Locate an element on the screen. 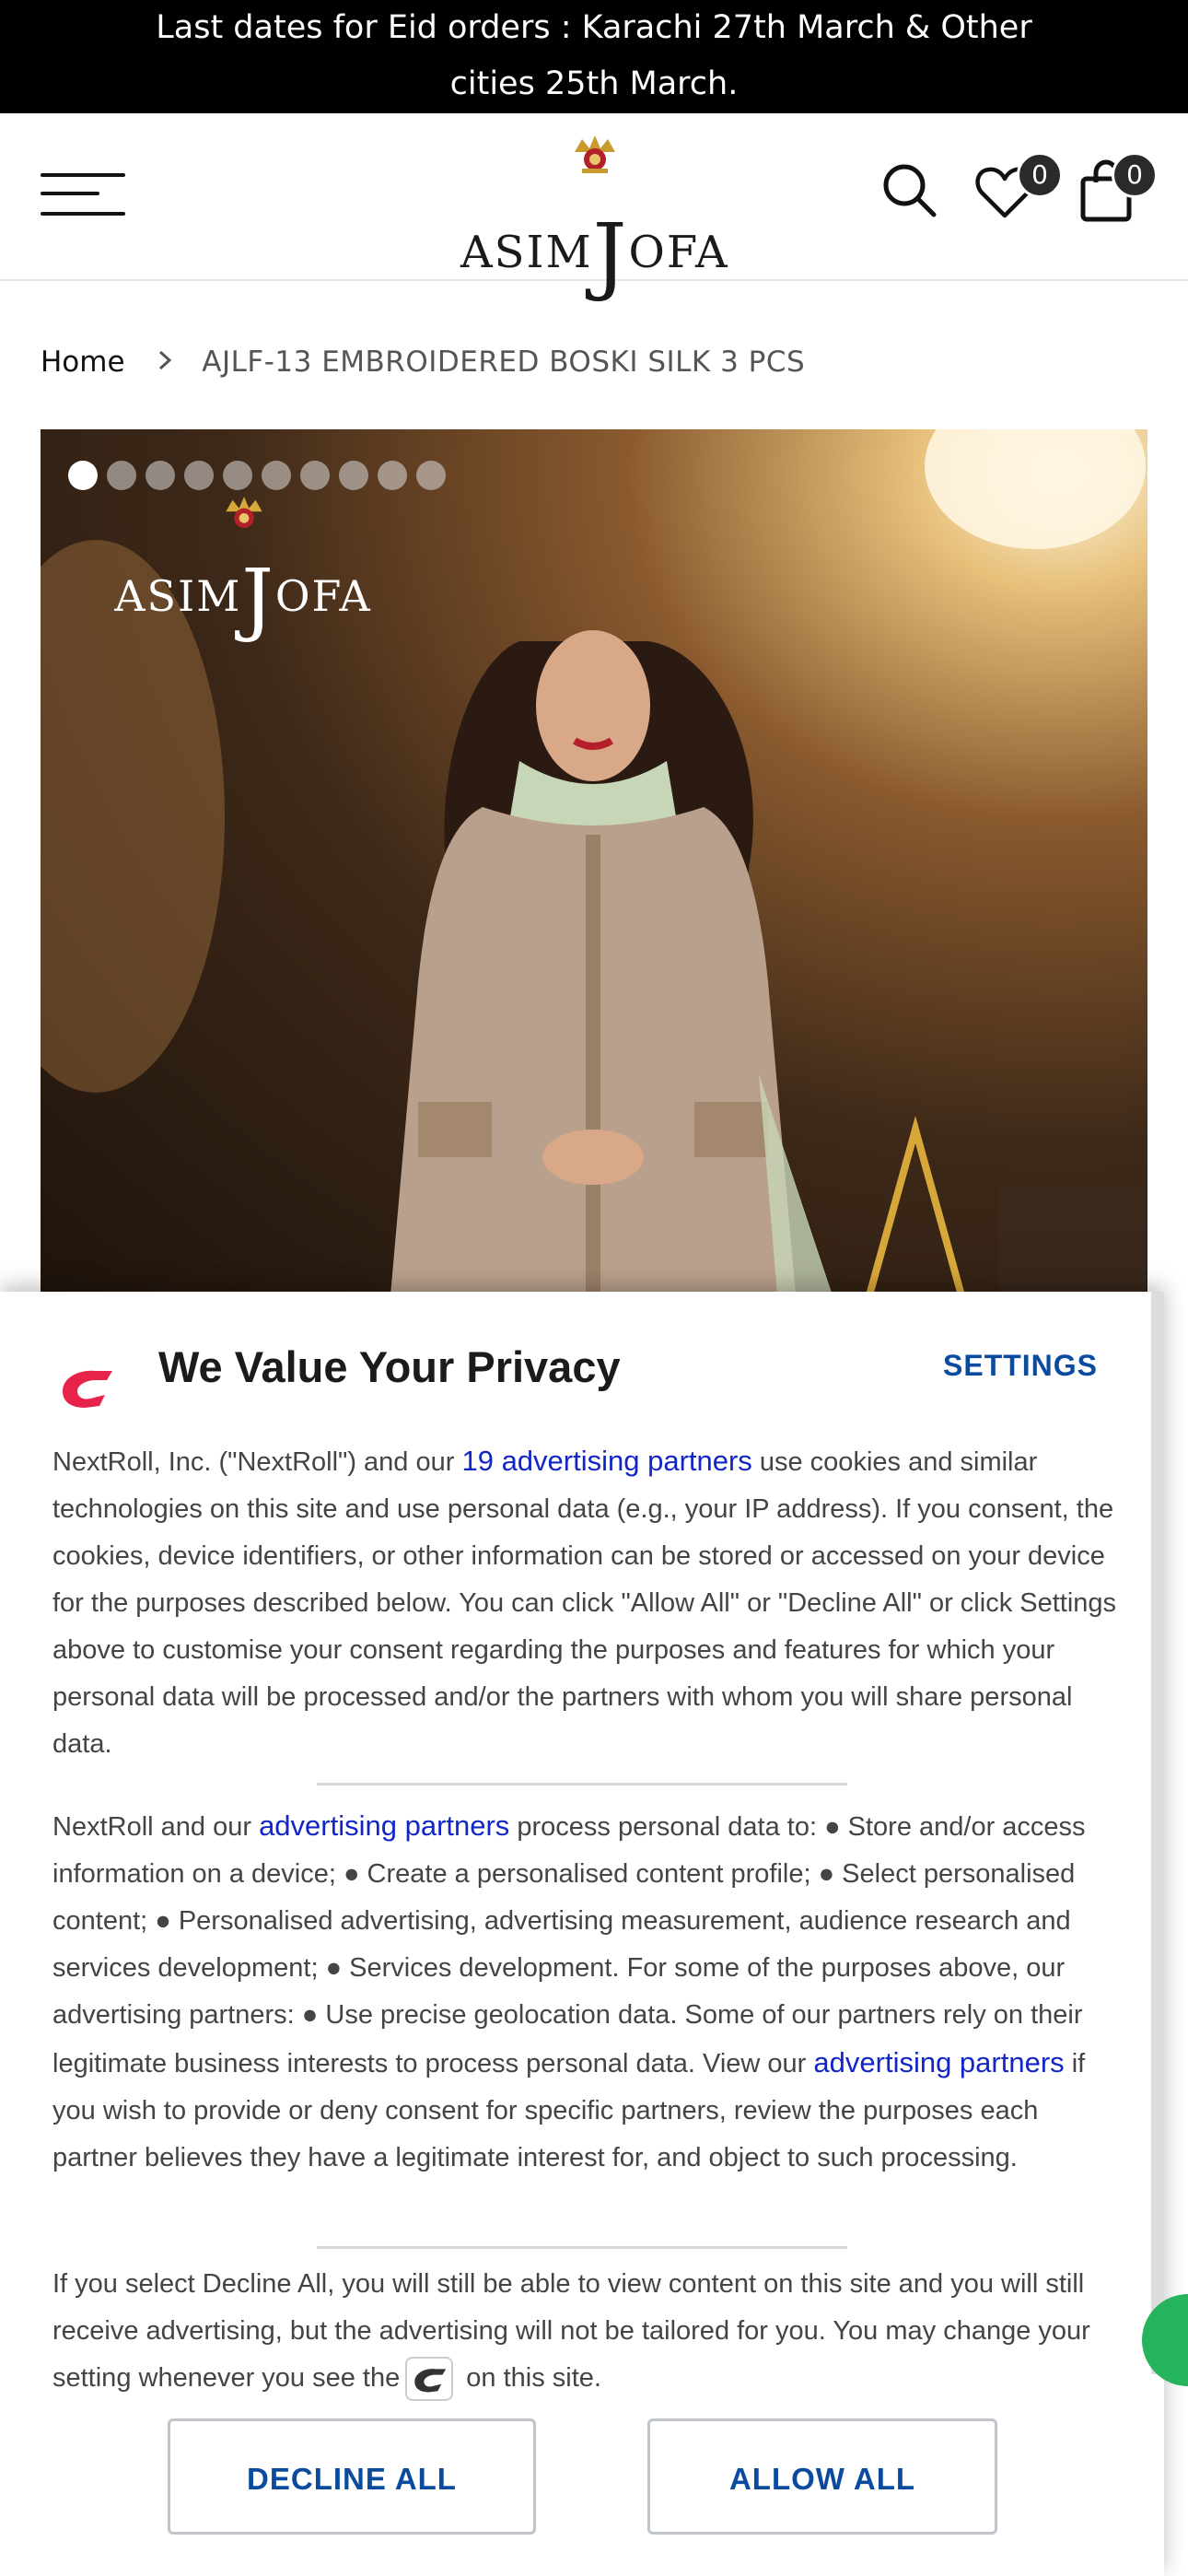 This screenshot has height=2576, width=1188. advertising-partners-link-2: advertising partners is located at coordinates (938, 2062).